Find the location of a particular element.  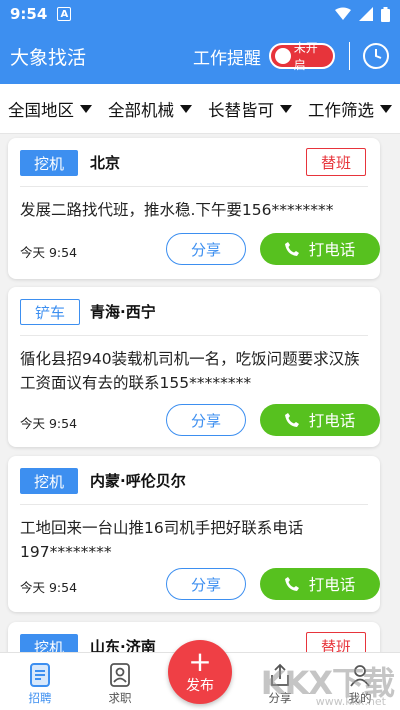

tab-recruit: 招聘 is located at coordinates (40, 681).